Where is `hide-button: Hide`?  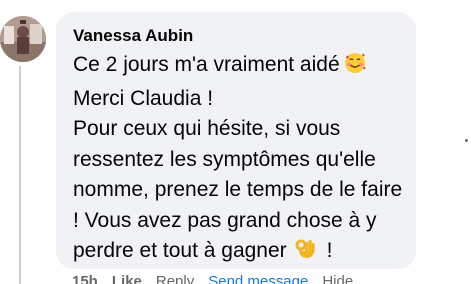
hide-button: Hide is located at coordinates (337, 278).